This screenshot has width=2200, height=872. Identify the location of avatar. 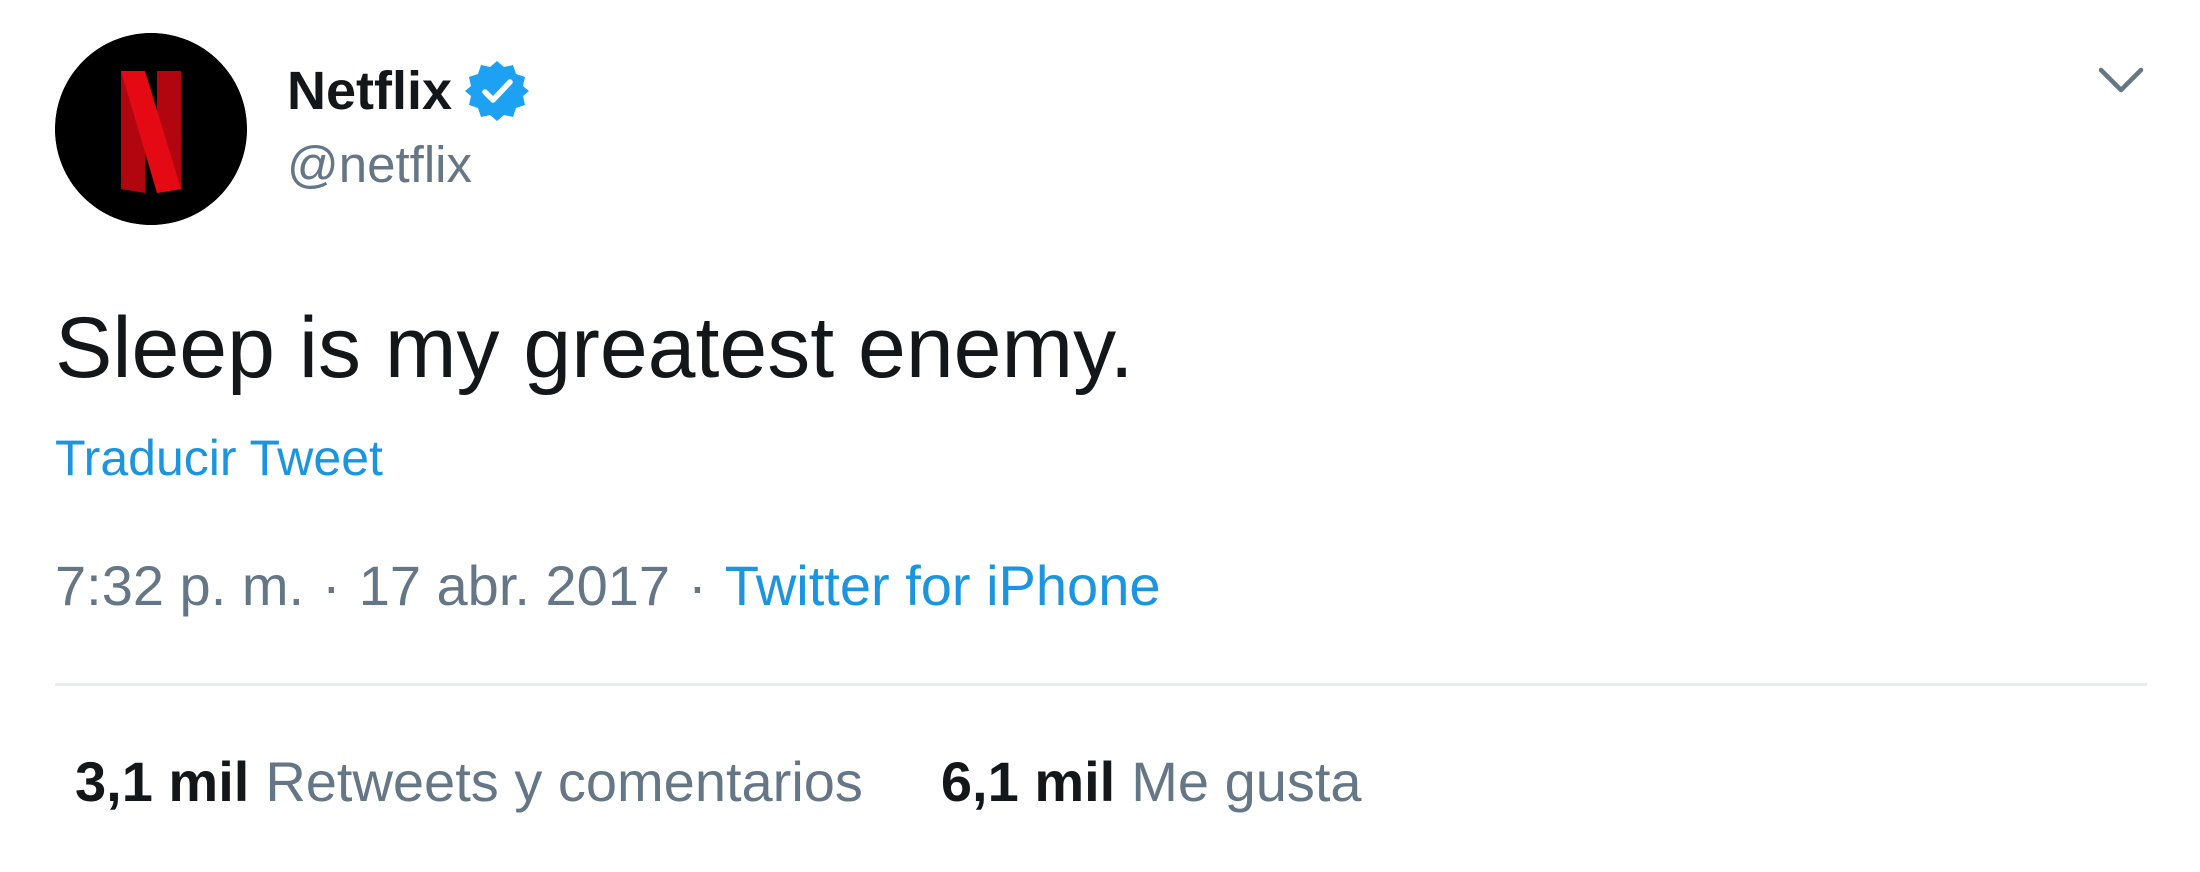
(151, 129).